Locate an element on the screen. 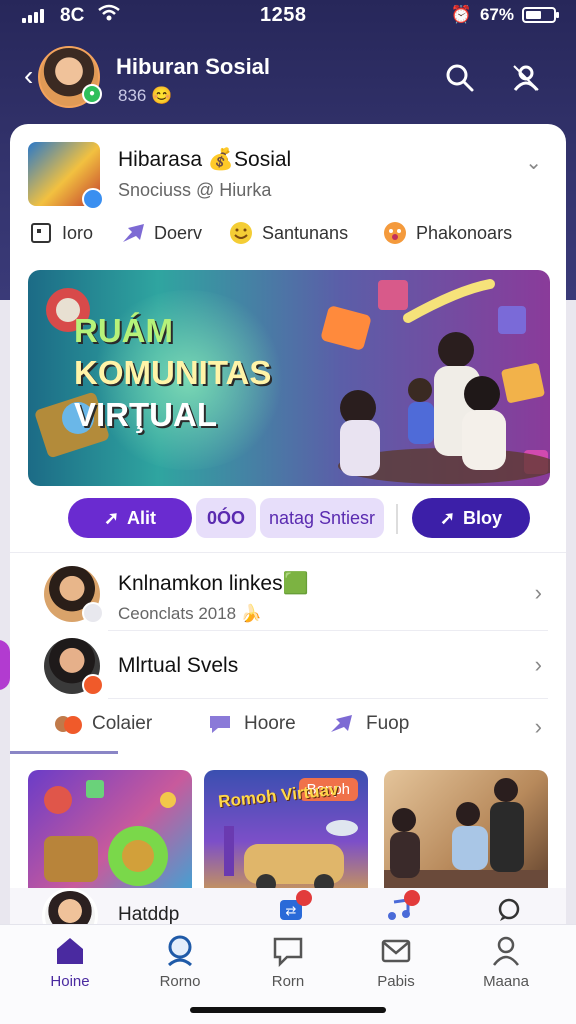  nav-chat: Rorn is located at coordinates (288, 962).